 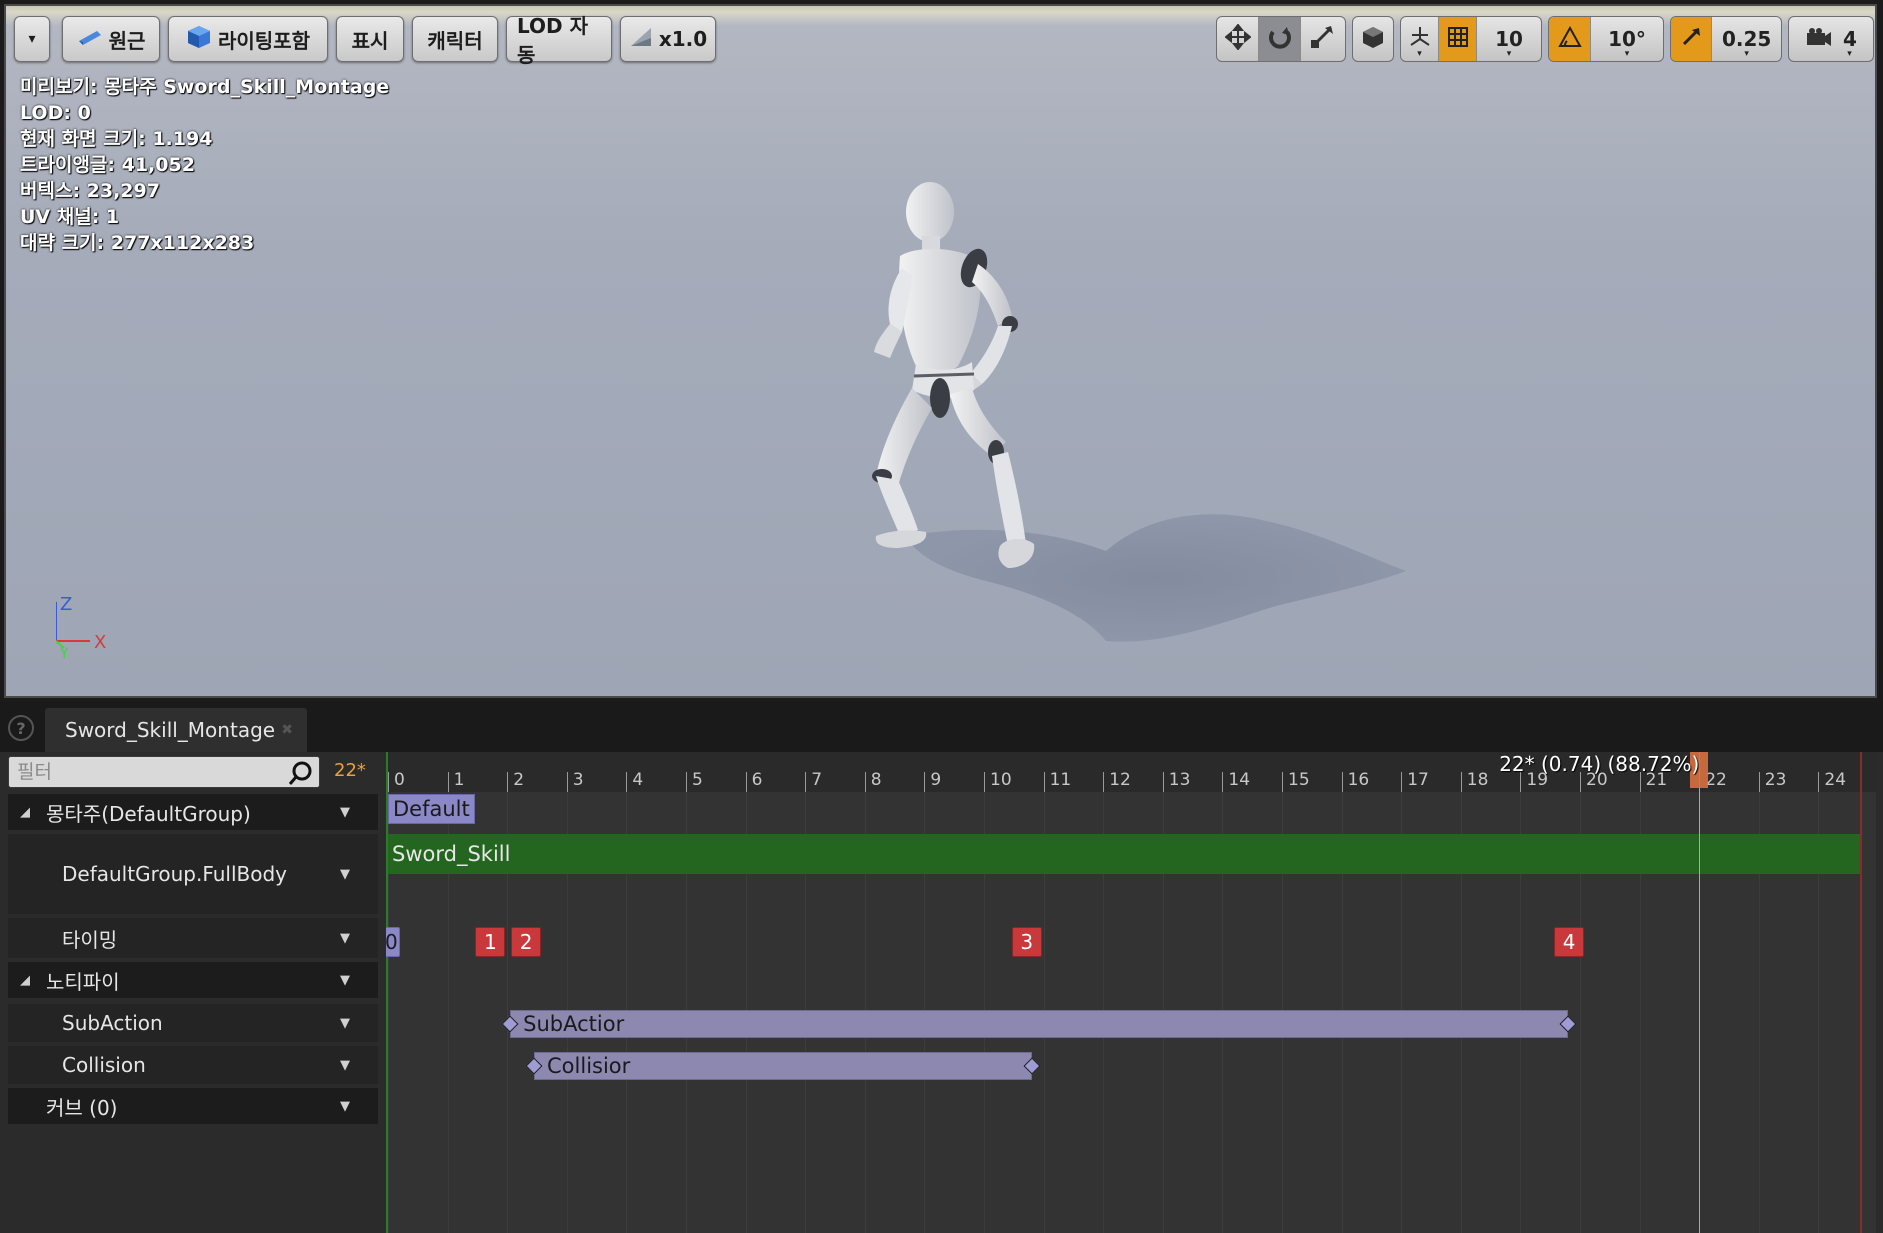 I want to click on playback-speed-button: x1.0, so click(x=668, y=39).